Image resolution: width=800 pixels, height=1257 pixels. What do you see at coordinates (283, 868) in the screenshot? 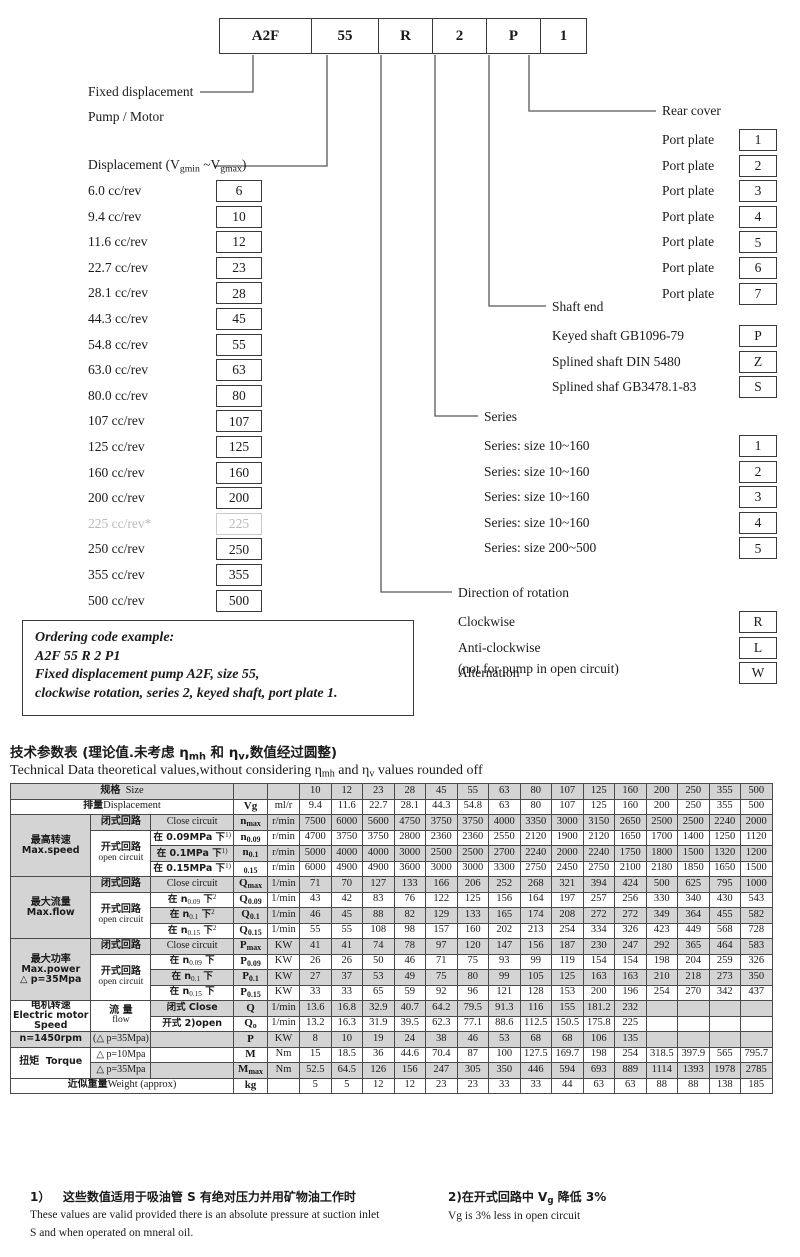
I see `maxspeed-unit-3: r/min` at bounding box center [283, 868].